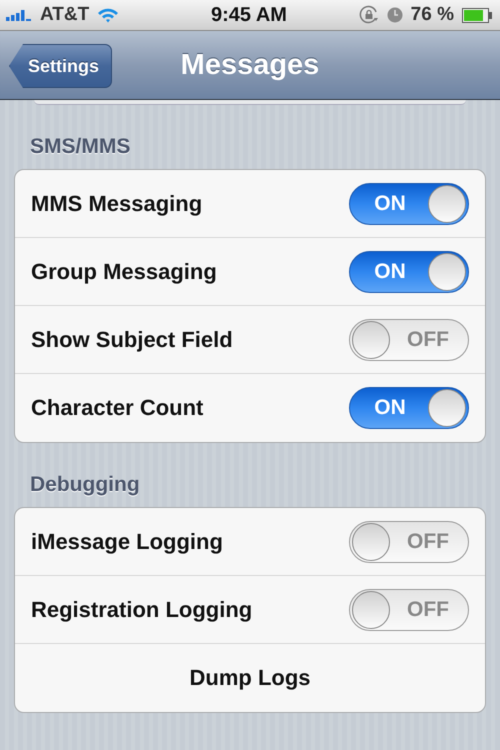 The width and height of the screenshot is (500, 750). Describe the element at coordinates (124, 271) in the screenshot. I see `setting-label: Group Messaging` at that location.